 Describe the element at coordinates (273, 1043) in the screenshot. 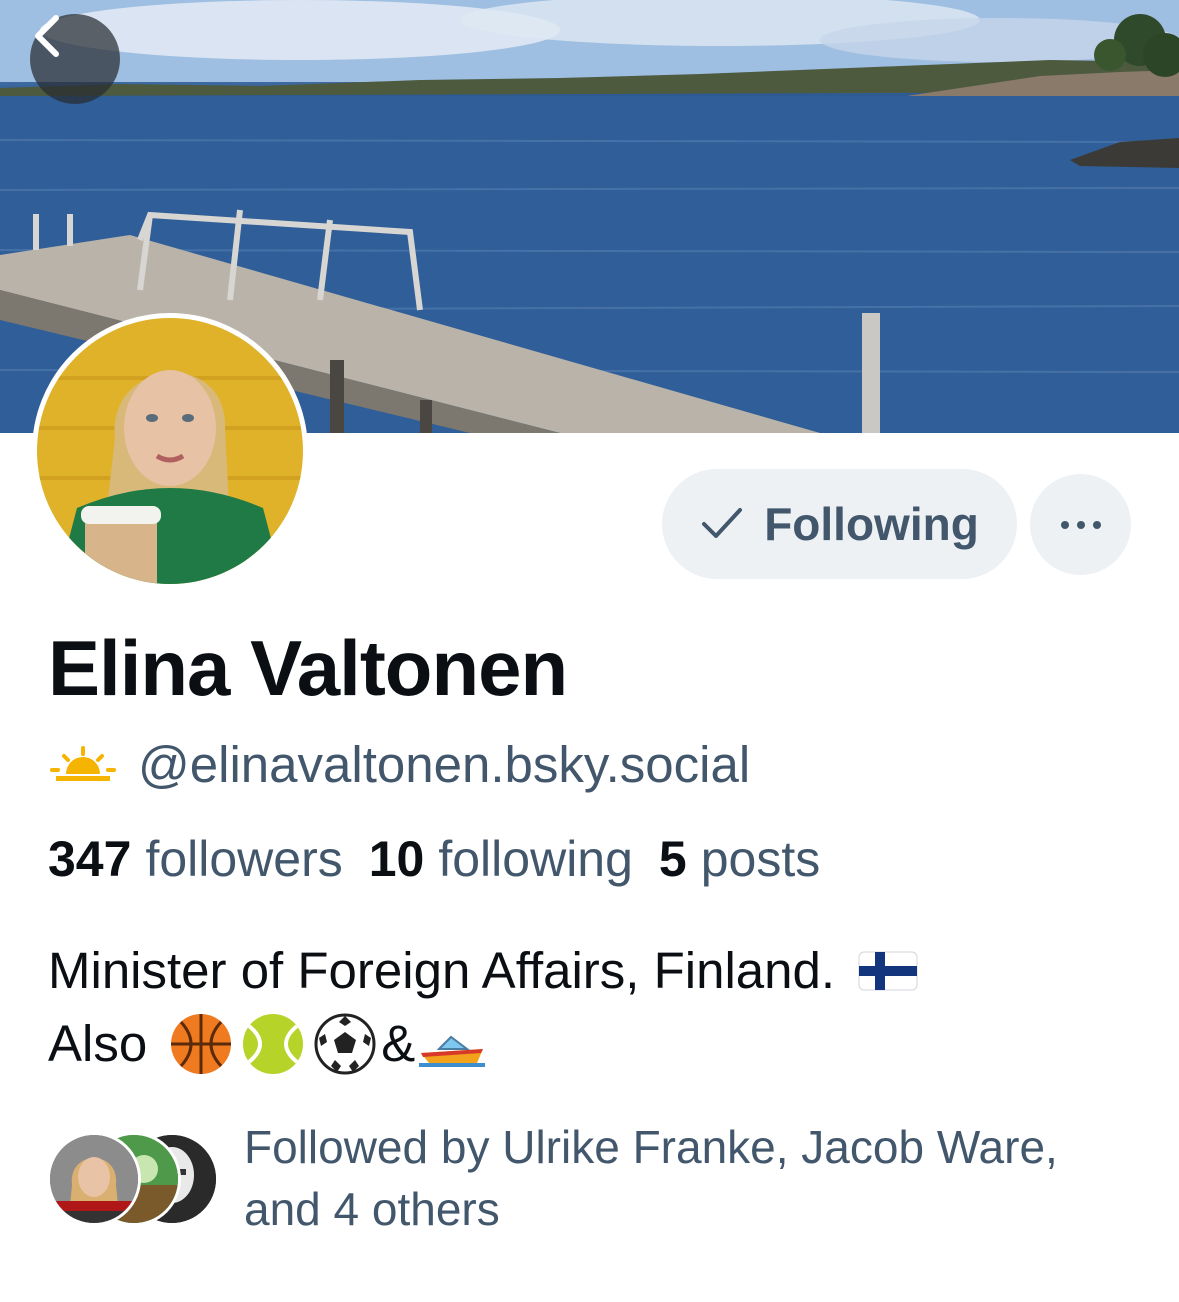

I see `tennis-ball-icon` at that location.